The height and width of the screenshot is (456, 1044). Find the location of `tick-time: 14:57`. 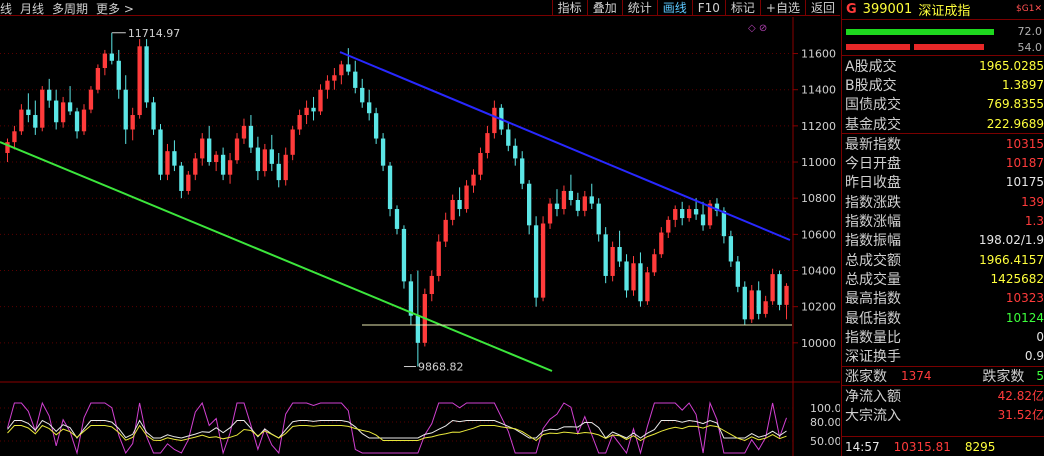

tick-time: 14:57 is located at coordinates (862, 446).